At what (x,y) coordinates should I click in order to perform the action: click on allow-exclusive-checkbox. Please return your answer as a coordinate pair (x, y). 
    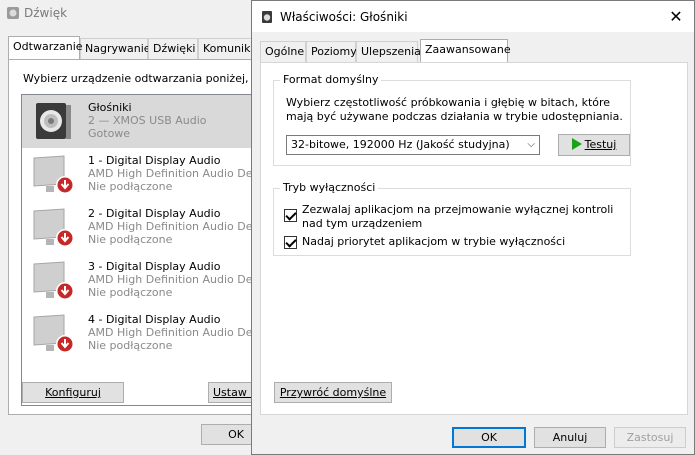
    Looking at the image, I should click on (290, 215).